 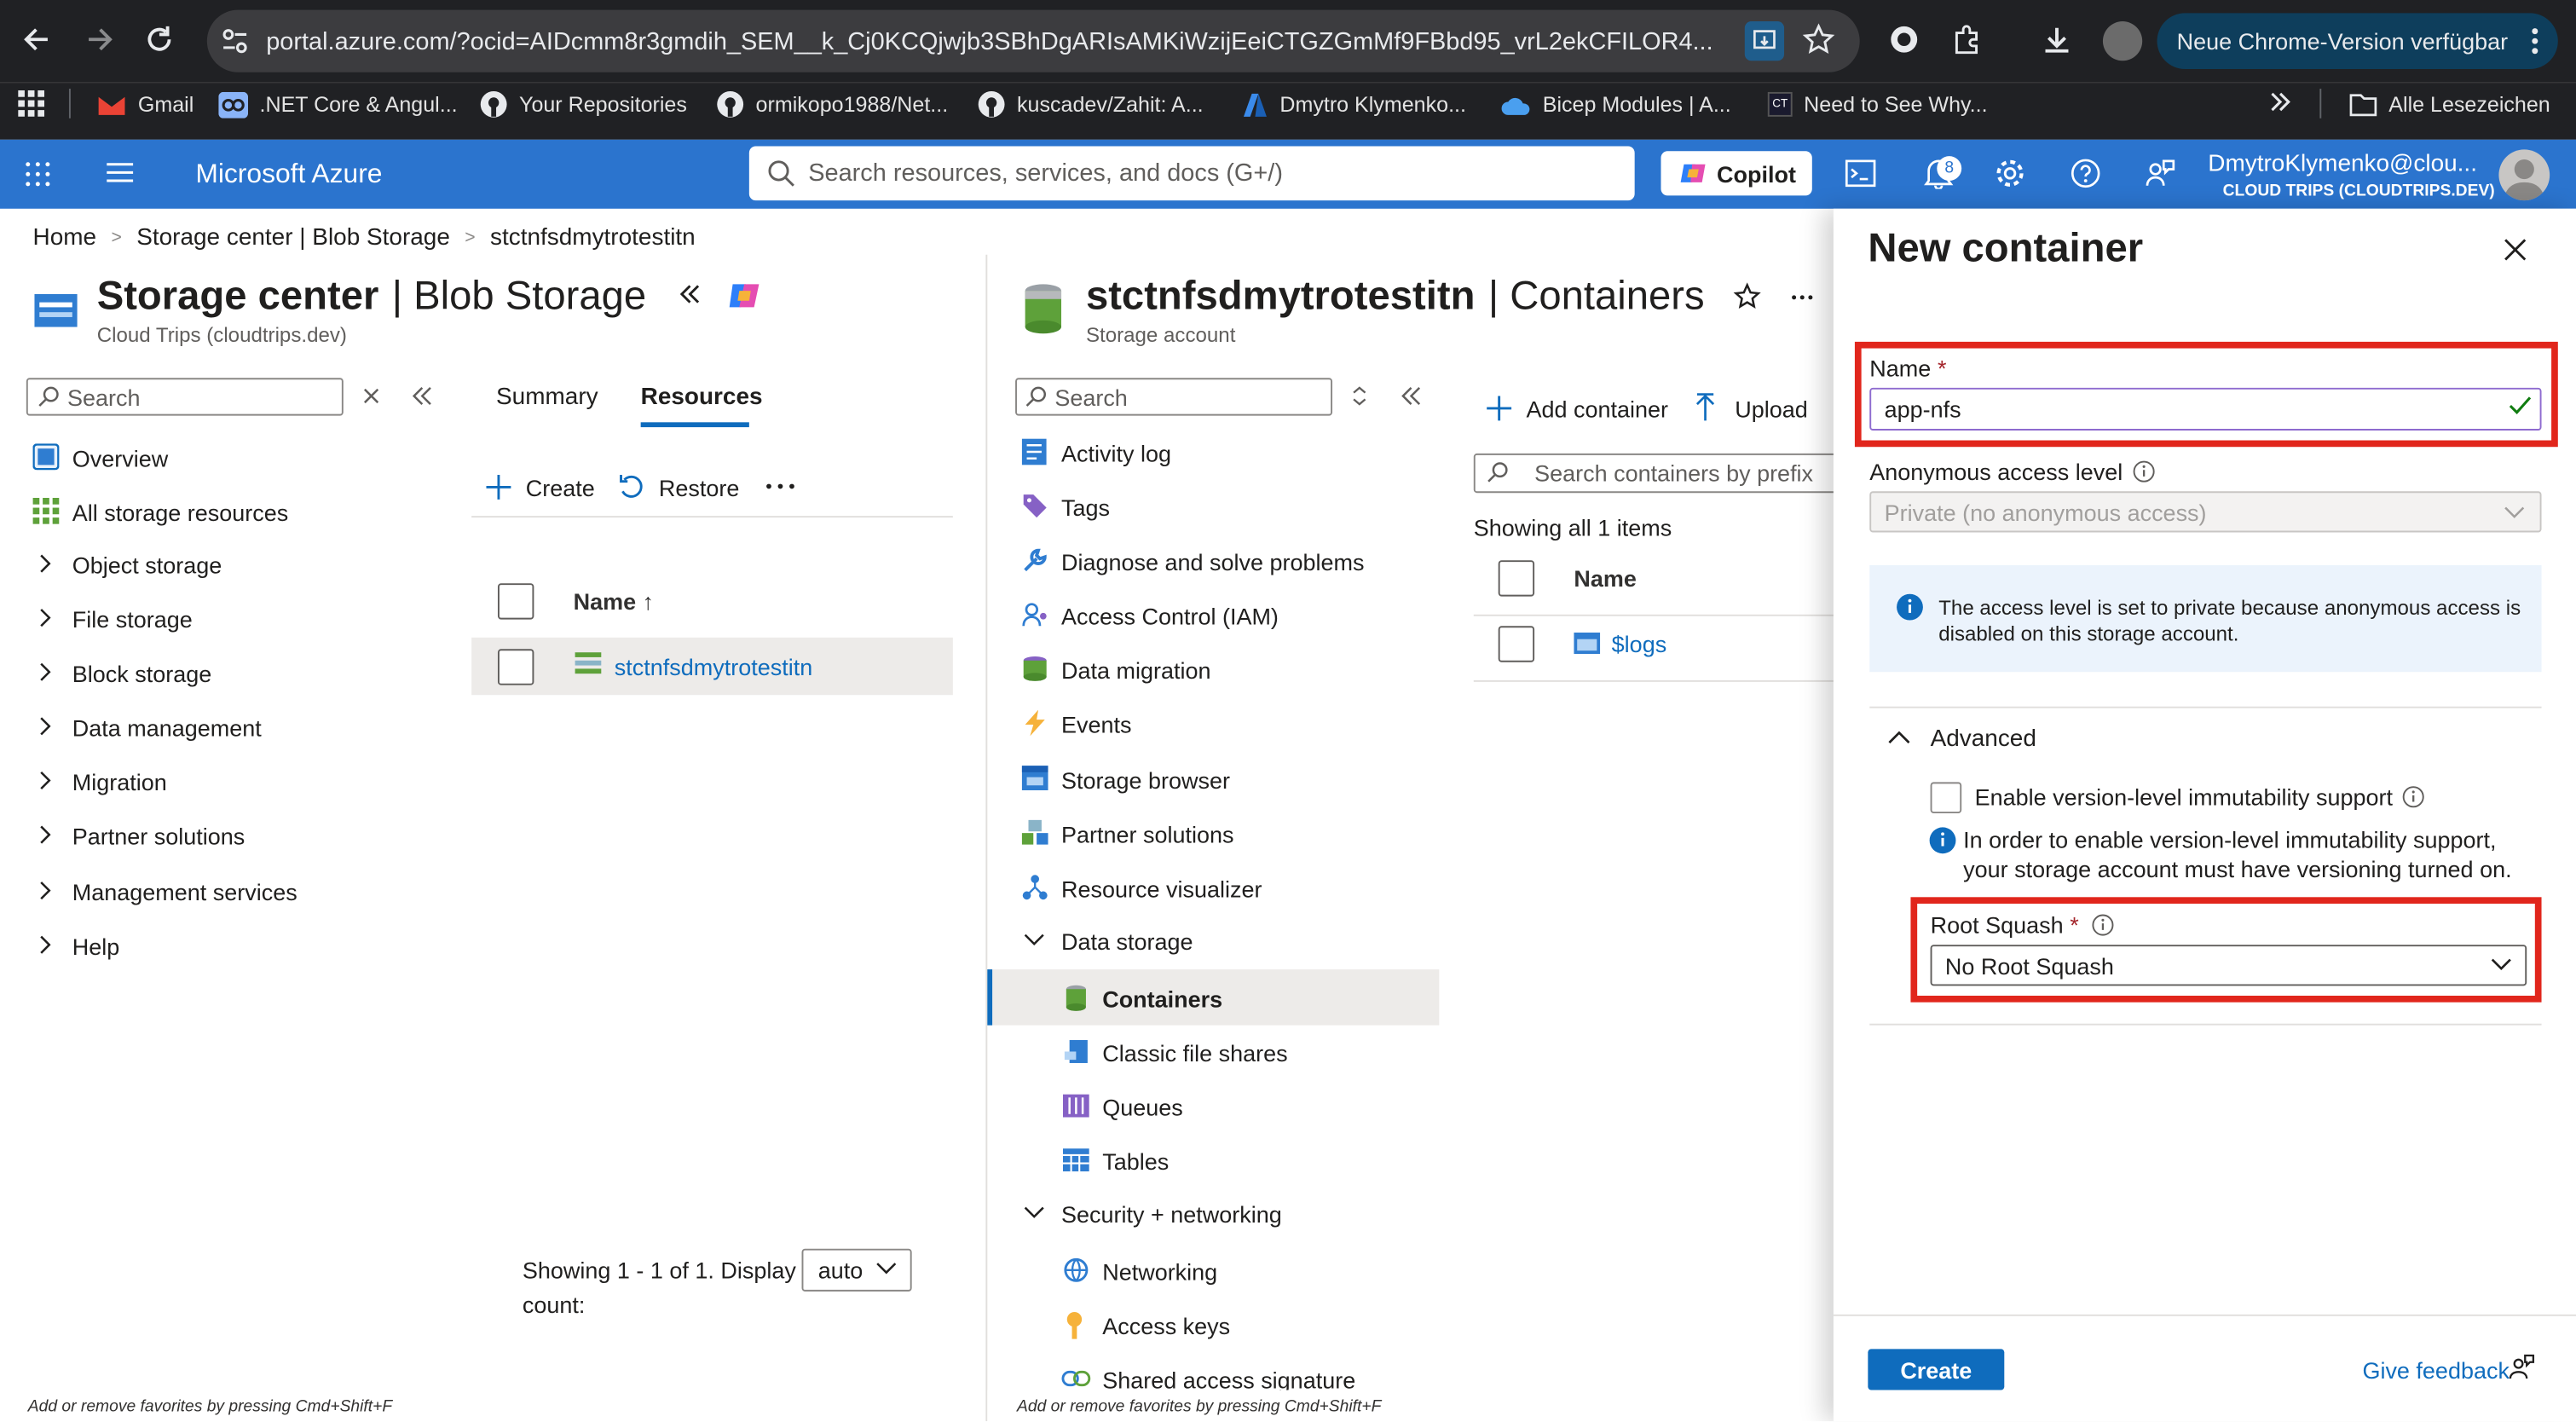 What do you see at coordinates (1936, 1370) in the screenshot?
I see `create-container-button: Create` at bounding box center [1936, 1370].